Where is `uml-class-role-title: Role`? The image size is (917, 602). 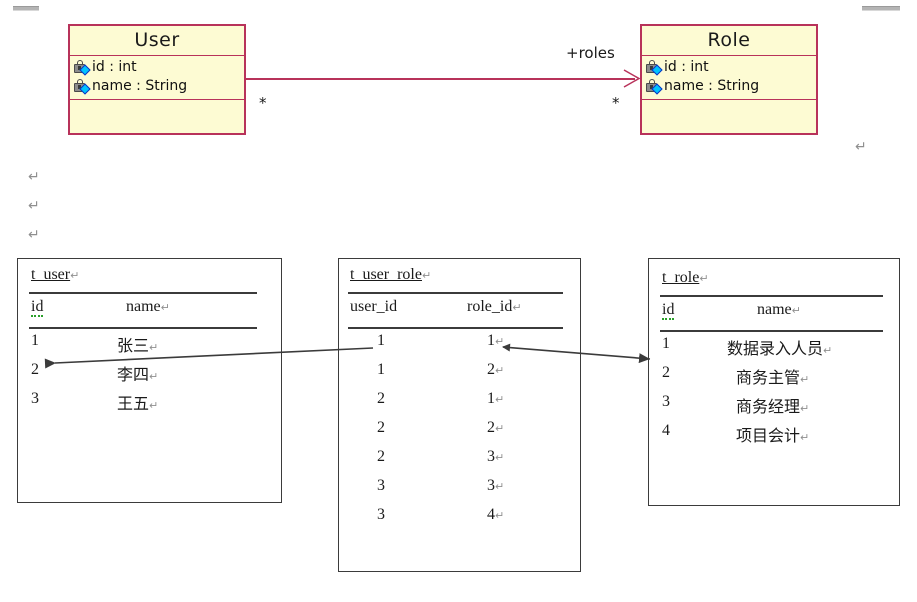 uml-class-role-title: Role is located at coordinates (729, 41).